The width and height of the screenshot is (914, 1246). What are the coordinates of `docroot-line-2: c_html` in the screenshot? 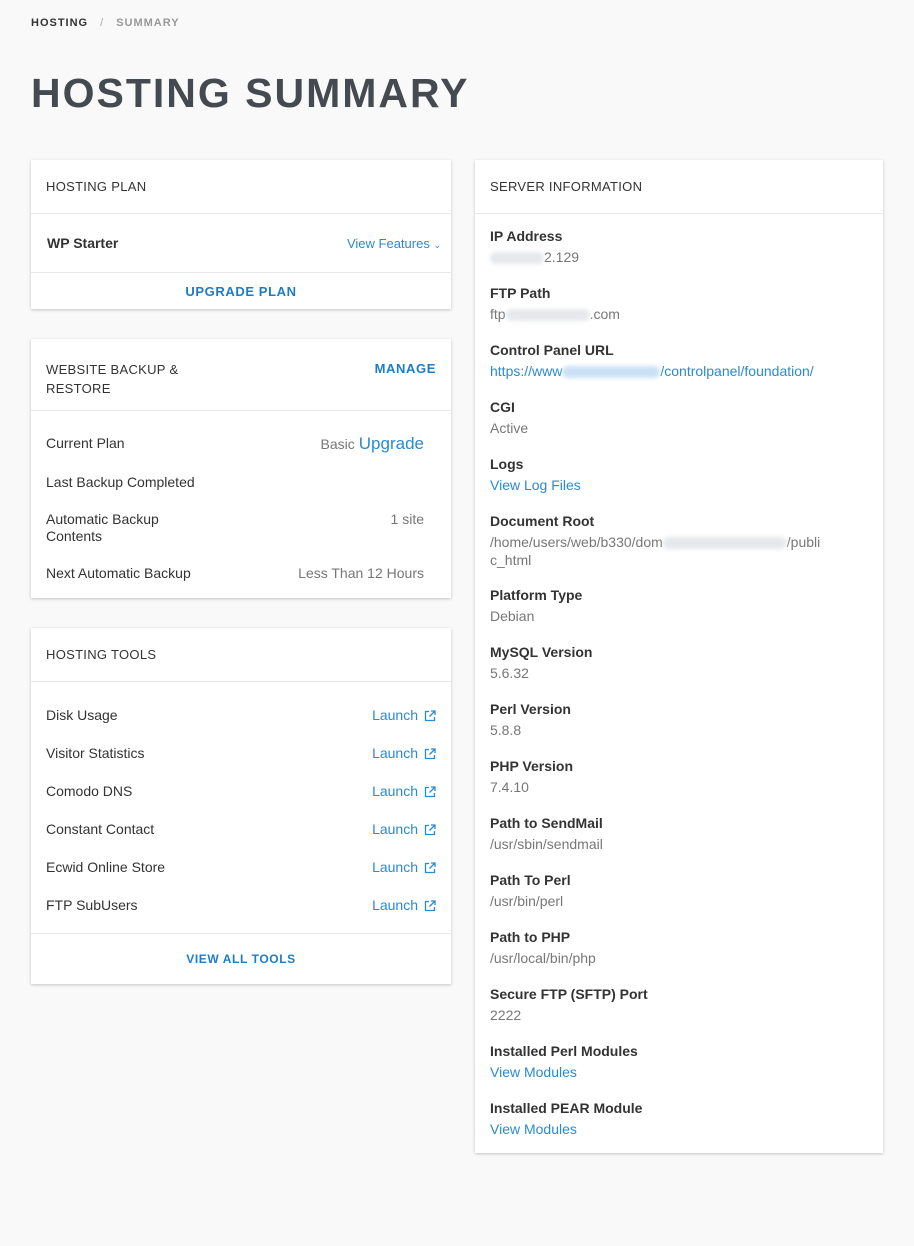 It's located at (511, 560).